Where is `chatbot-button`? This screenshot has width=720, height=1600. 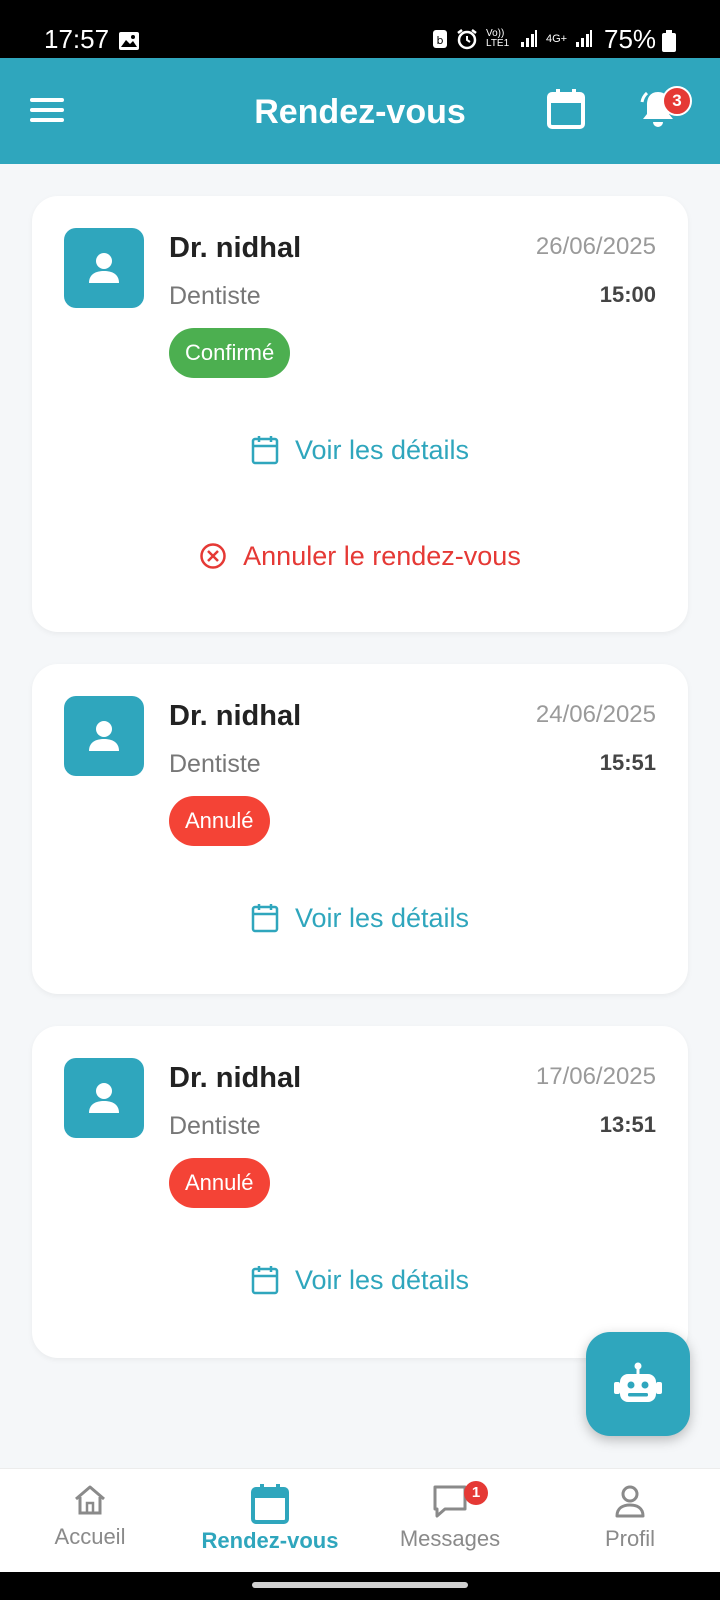
chatbot-button is located at coordinates (638, 1384).